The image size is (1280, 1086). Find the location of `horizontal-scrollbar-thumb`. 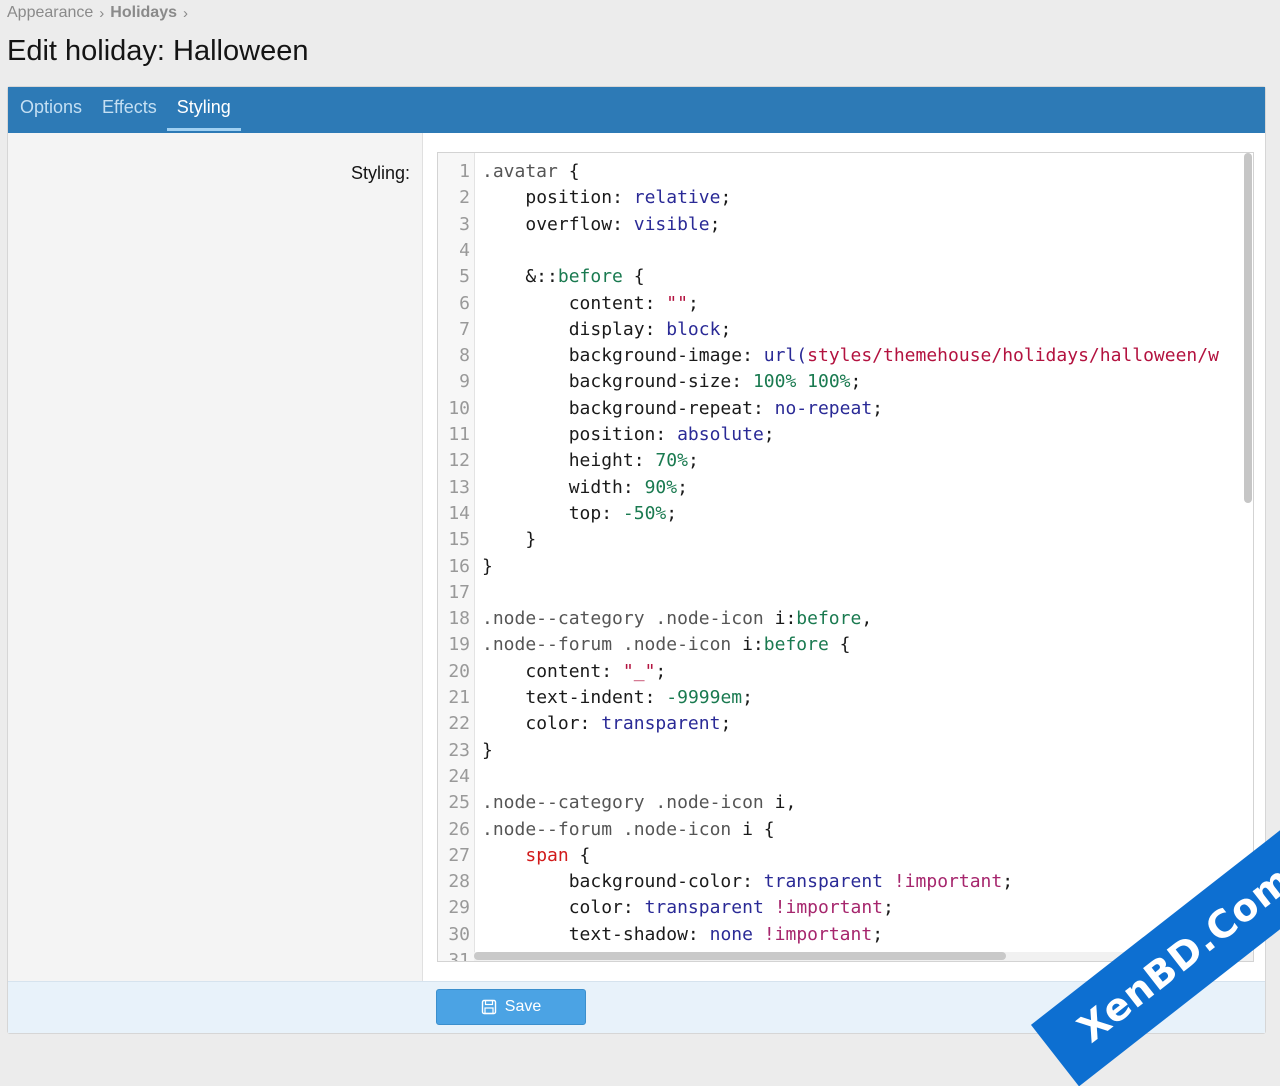

horizontal-scrollbar-thumb is located at coordinates (740, 956).